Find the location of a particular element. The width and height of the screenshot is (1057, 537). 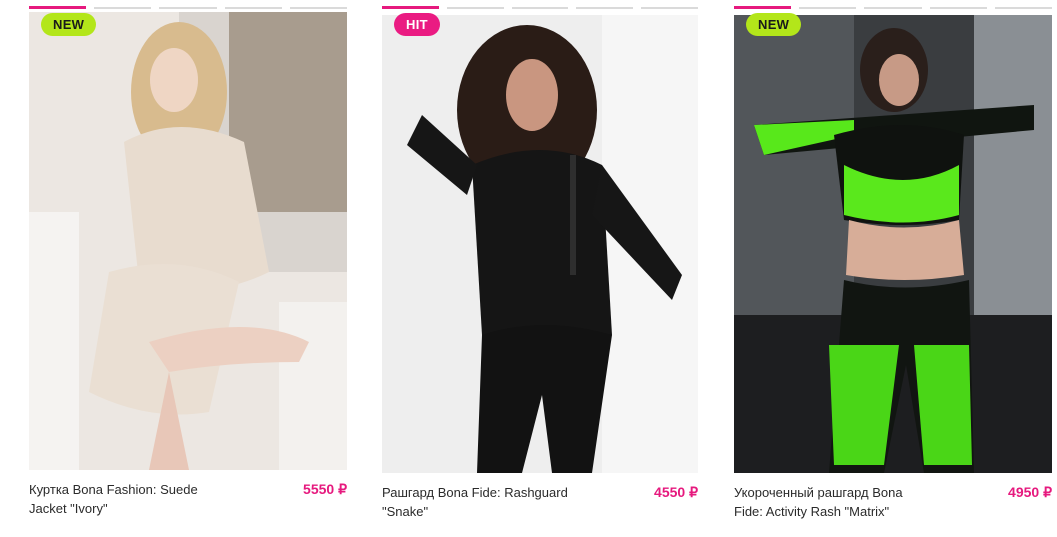

product-price: 5550 ₽ is located at coordinates (325, 489).